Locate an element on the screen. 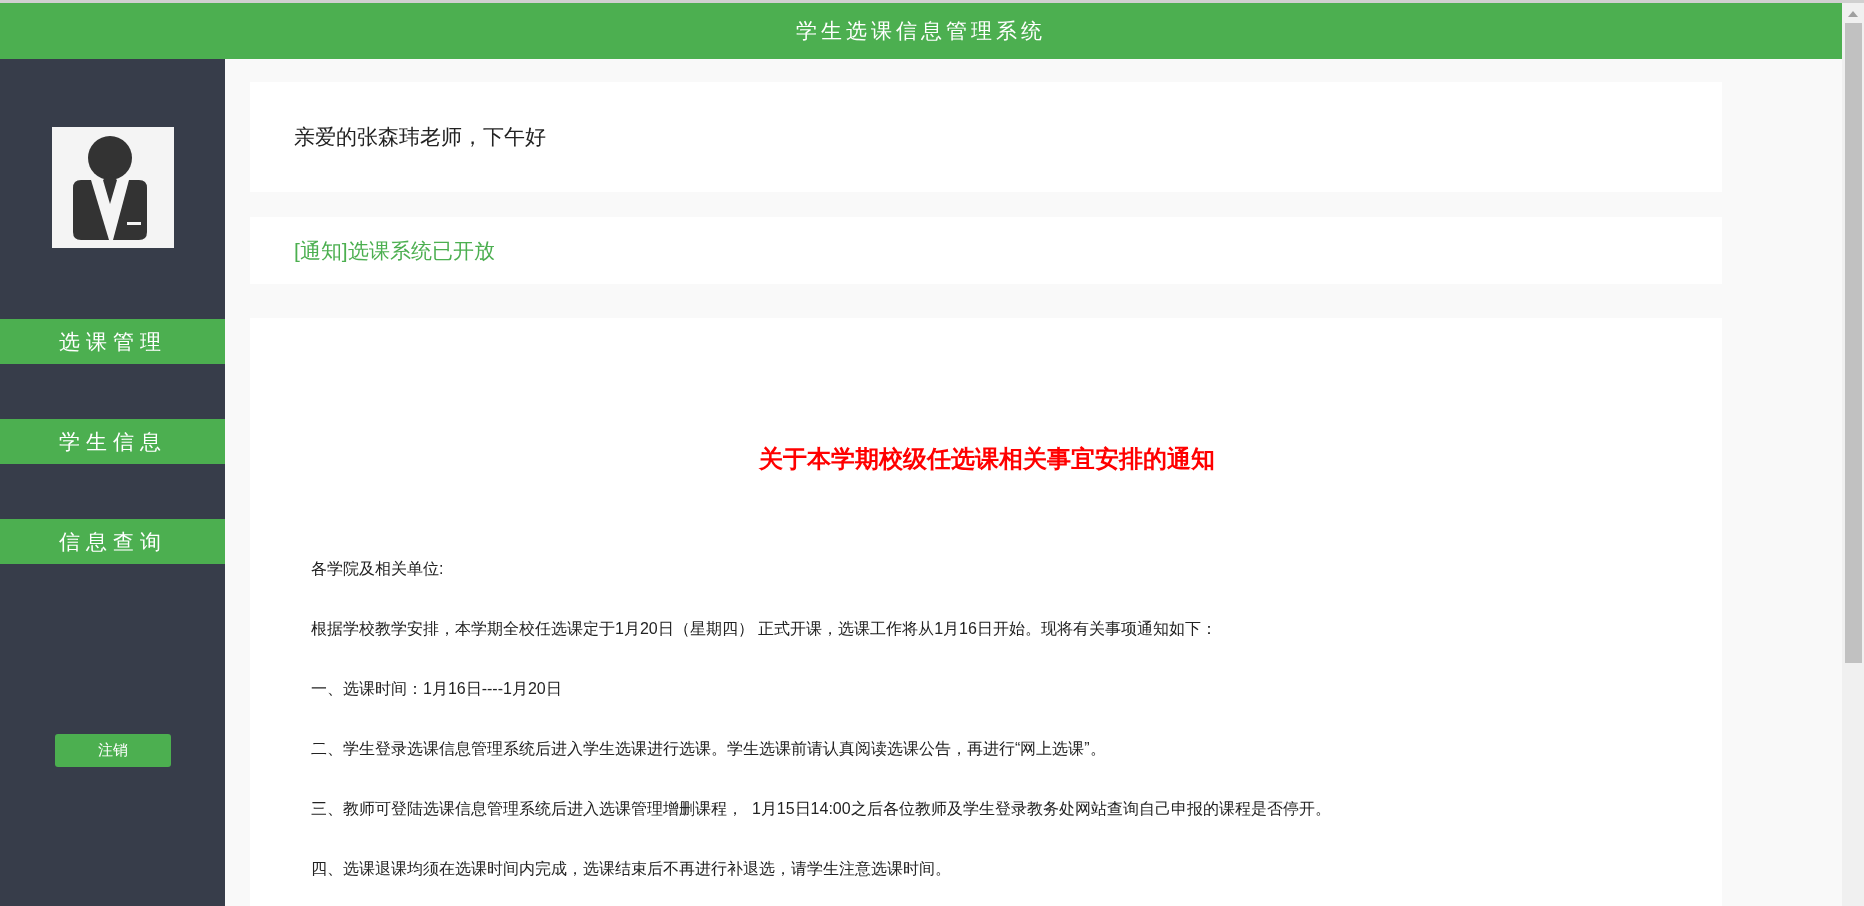  article-paragraph: 各学院及相关单位: is located at coordinates (378, 569).